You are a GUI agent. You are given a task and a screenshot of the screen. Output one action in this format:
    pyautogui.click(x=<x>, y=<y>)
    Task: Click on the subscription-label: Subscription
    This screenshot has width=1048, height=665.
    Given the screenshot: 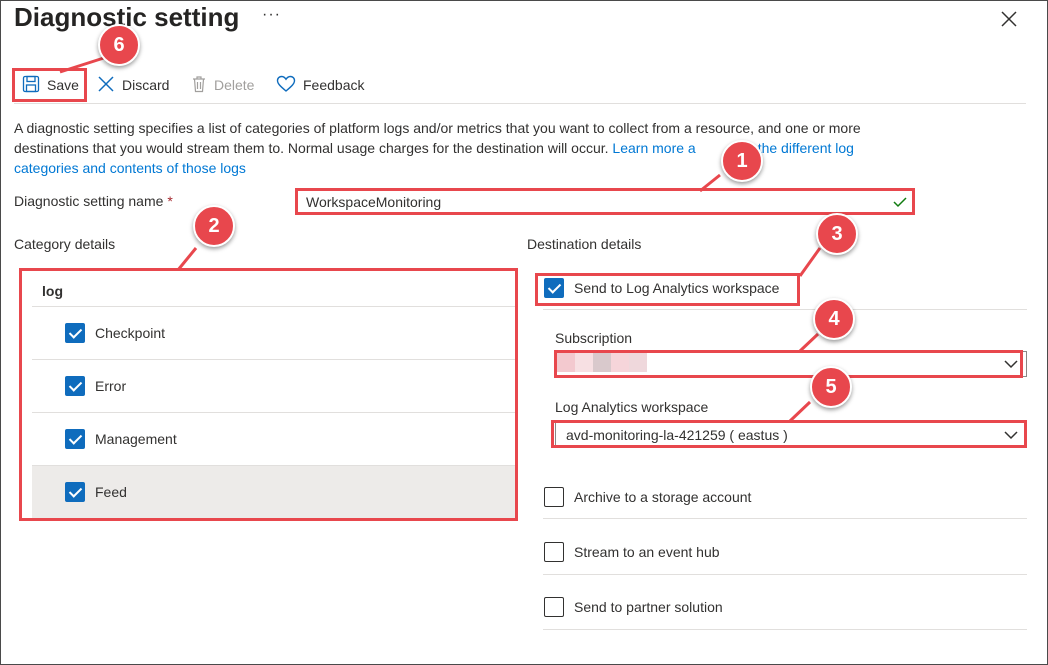 What is the action you would take?
    pyautogui.click(x=594, y=338)
    